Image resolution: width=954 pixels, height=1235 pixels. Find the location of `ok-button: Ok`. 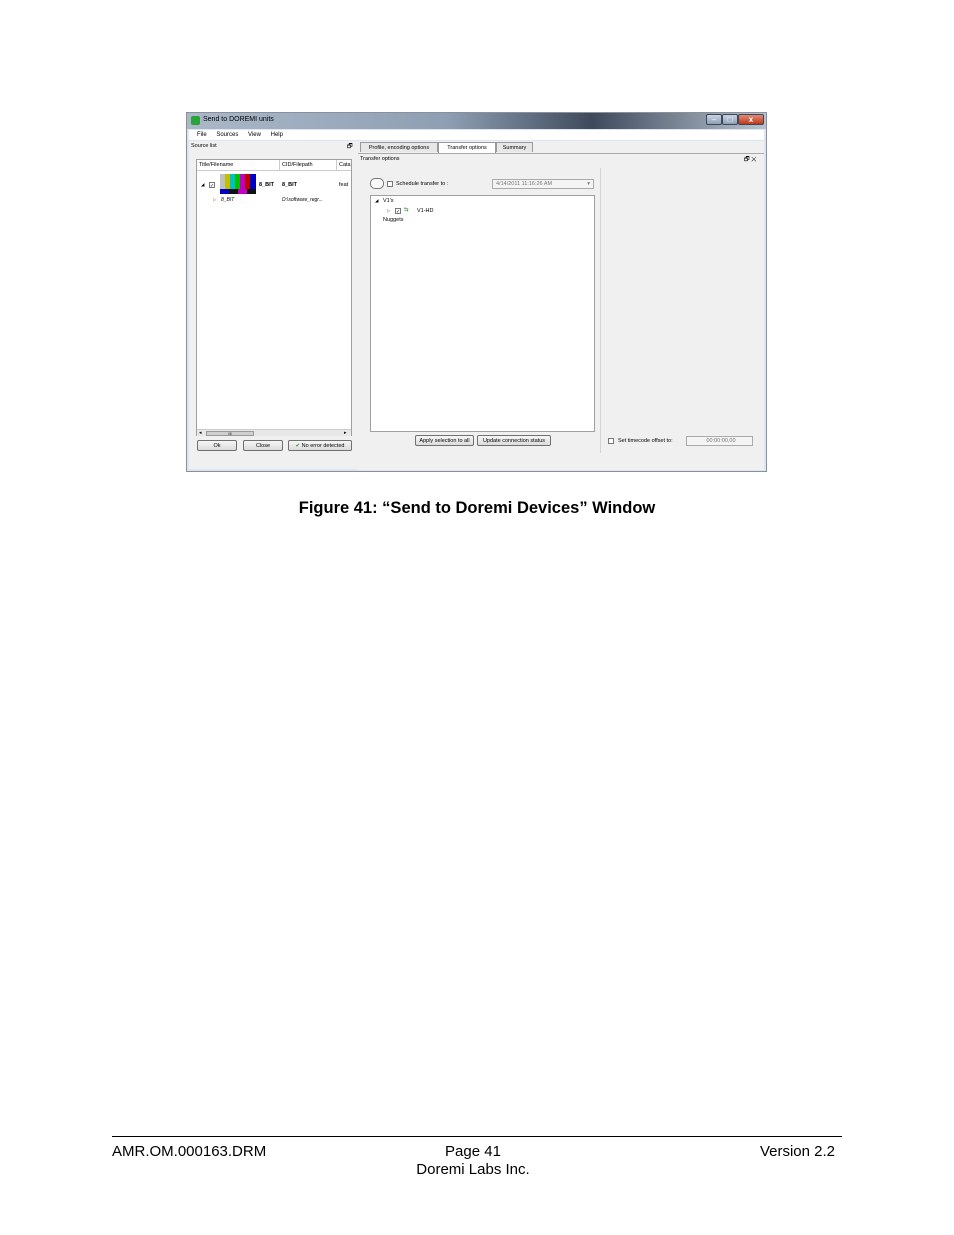

ok-button: Ok is located at coordinates (217, 445).